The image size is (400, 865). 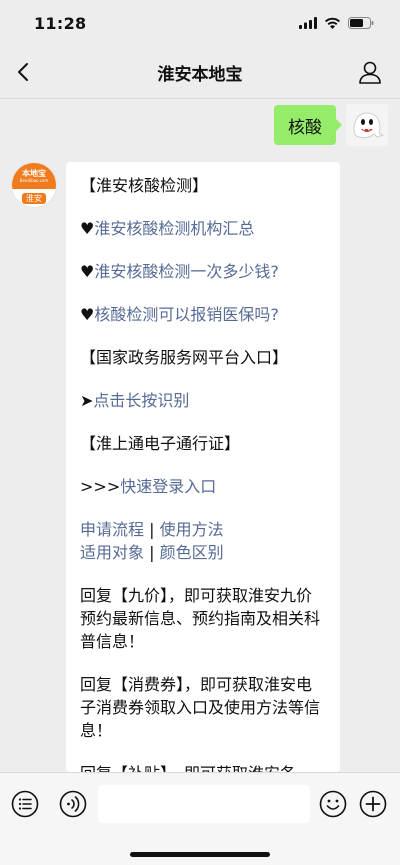 I want to click on chat-title: 淮安本地宝, so click(x=200, y=74).